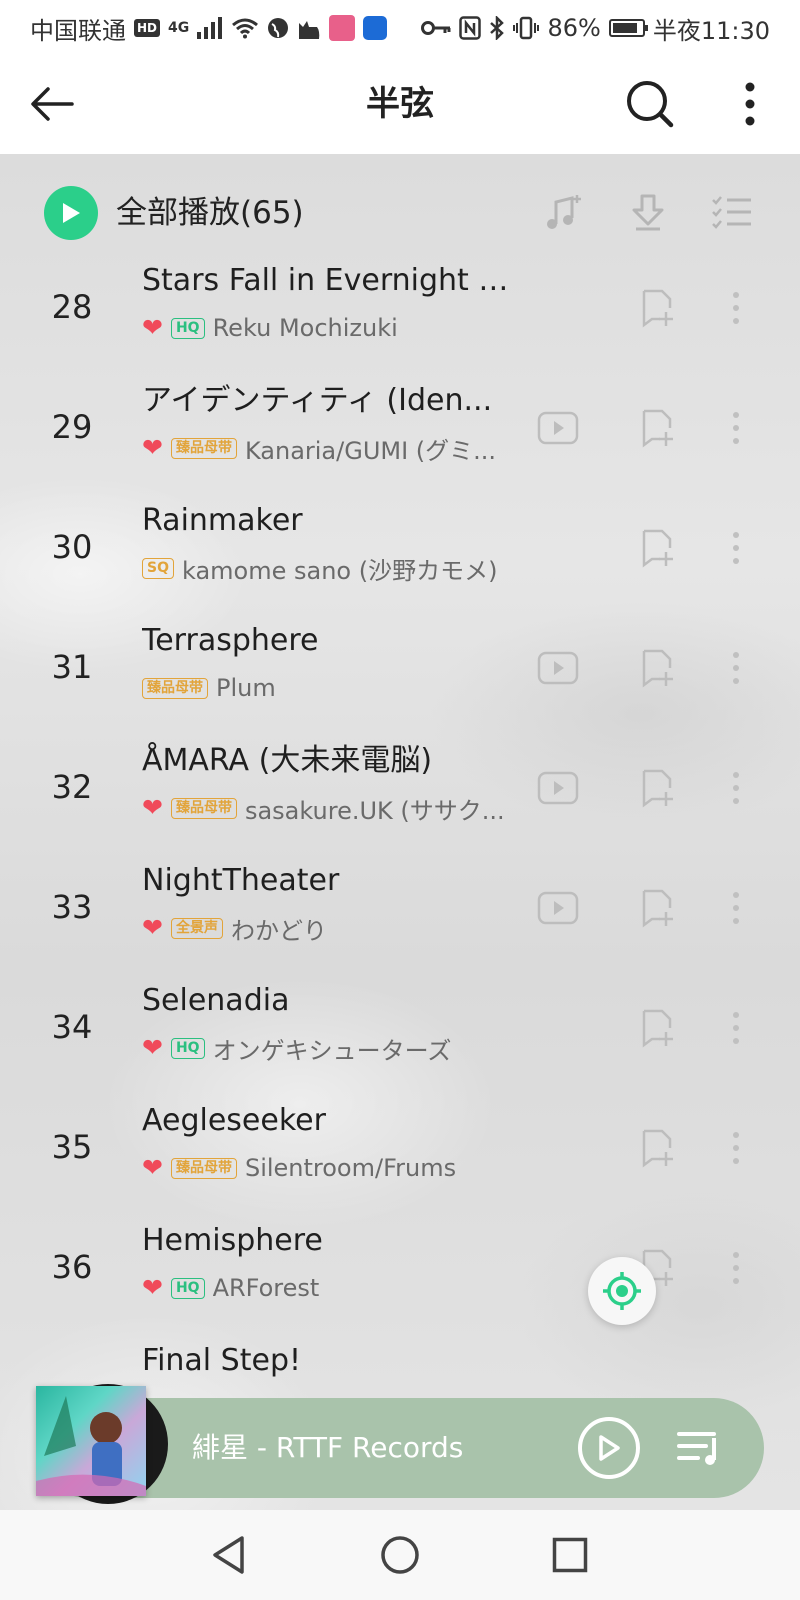 Image resolution: width=800 pixels, height=1600 pixels. Describe the element at coordinates (232, 1240) in the screenshot. I see `song-title: Hemisphere` at that location.